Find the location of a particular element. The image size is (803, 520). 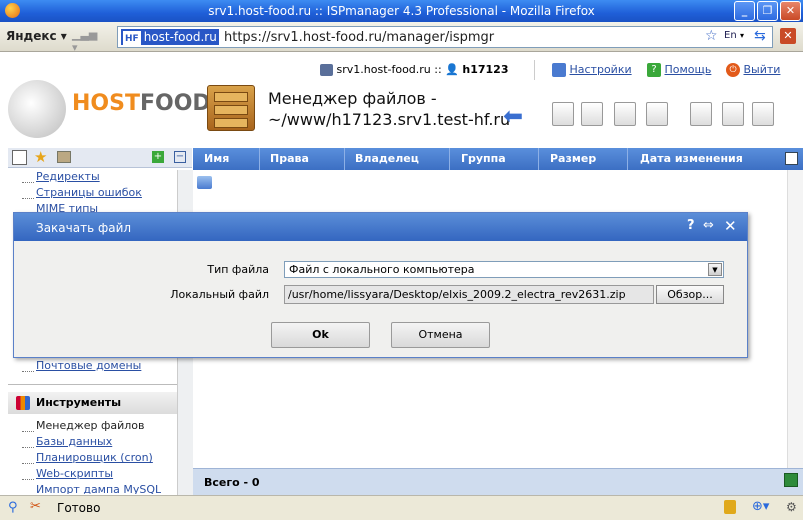

yandex-button: Яндекс ▾ is located at coordinates (36, 36).